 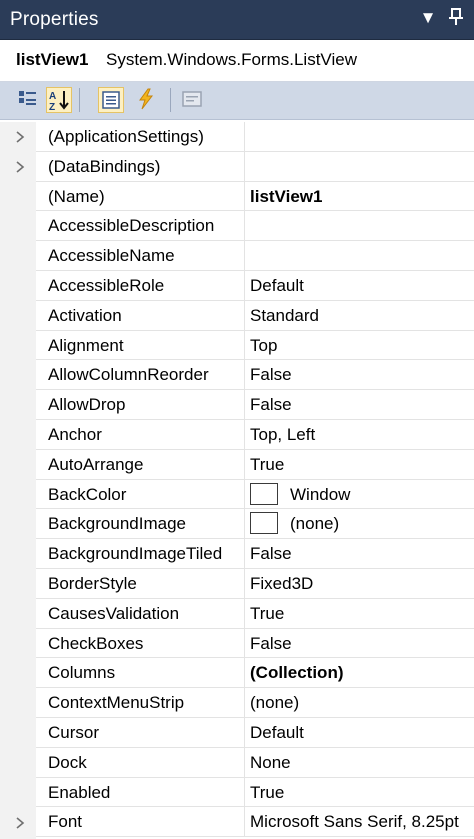 I want to click on object-type: System.Windows.Forms.ListView, so click(x=231, y=59).